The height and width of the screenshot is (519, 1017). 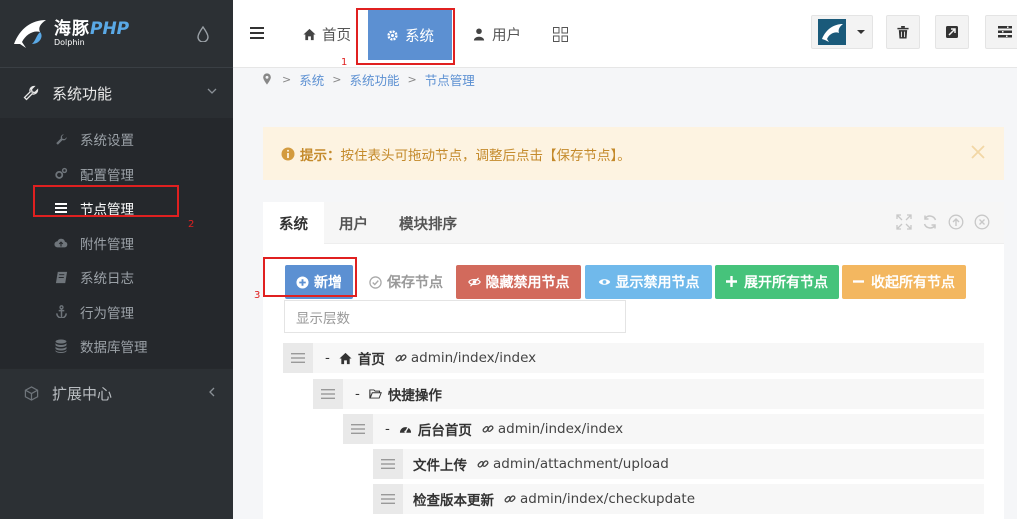 I want to click on avatar, so click(x=832, y=32).